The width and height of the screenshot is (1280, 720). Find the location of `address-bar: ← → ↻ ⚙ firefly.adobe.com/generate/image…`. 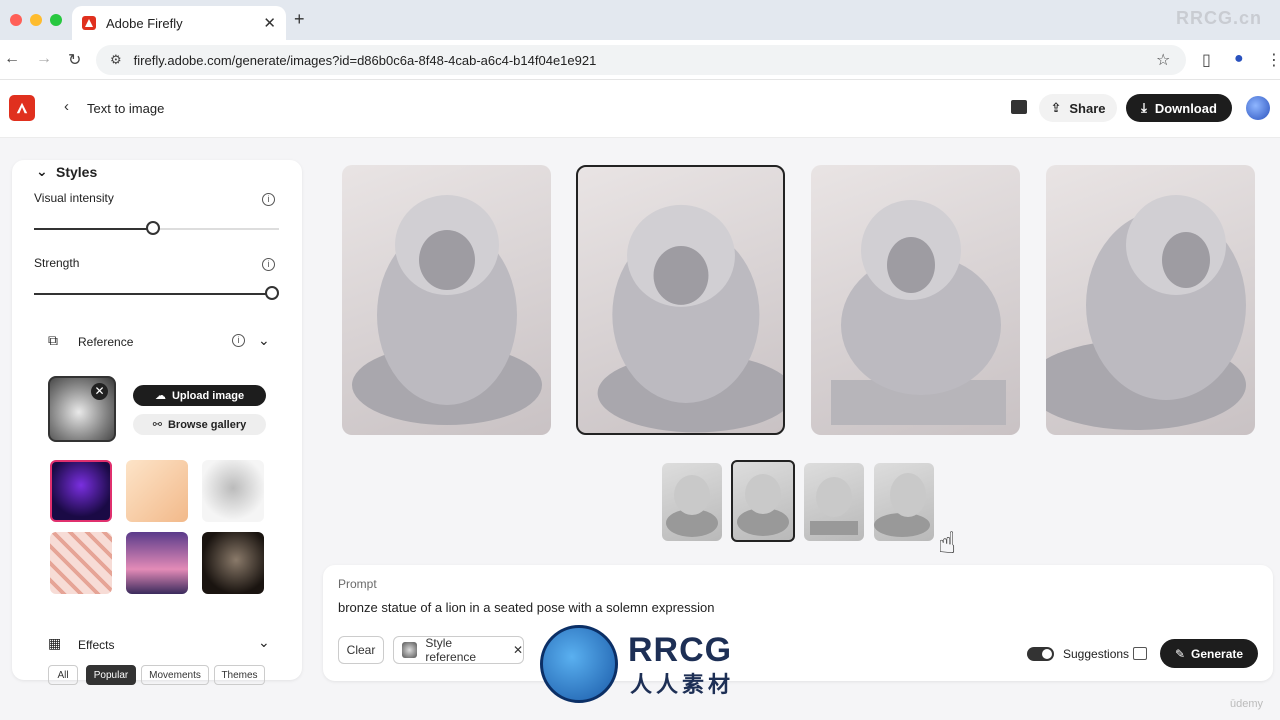

address-bar: ← → ↻ ⚙ firefly.adobe.com/generate/image… is located at coordinates (640, 60).